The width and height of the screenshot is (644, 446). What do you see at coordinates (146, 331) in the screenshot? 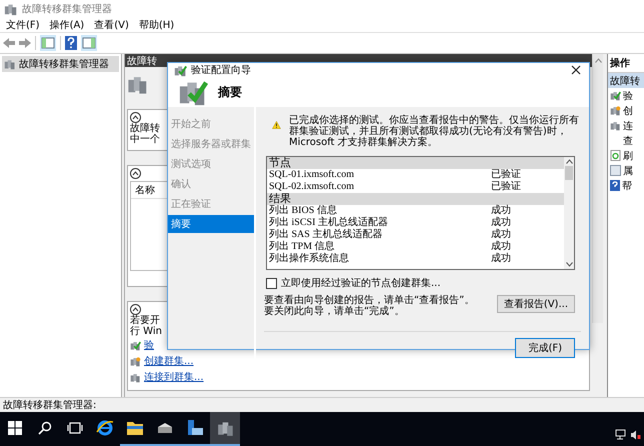
I see `manage-text: 行 Win` at bounding box center [146, 331].